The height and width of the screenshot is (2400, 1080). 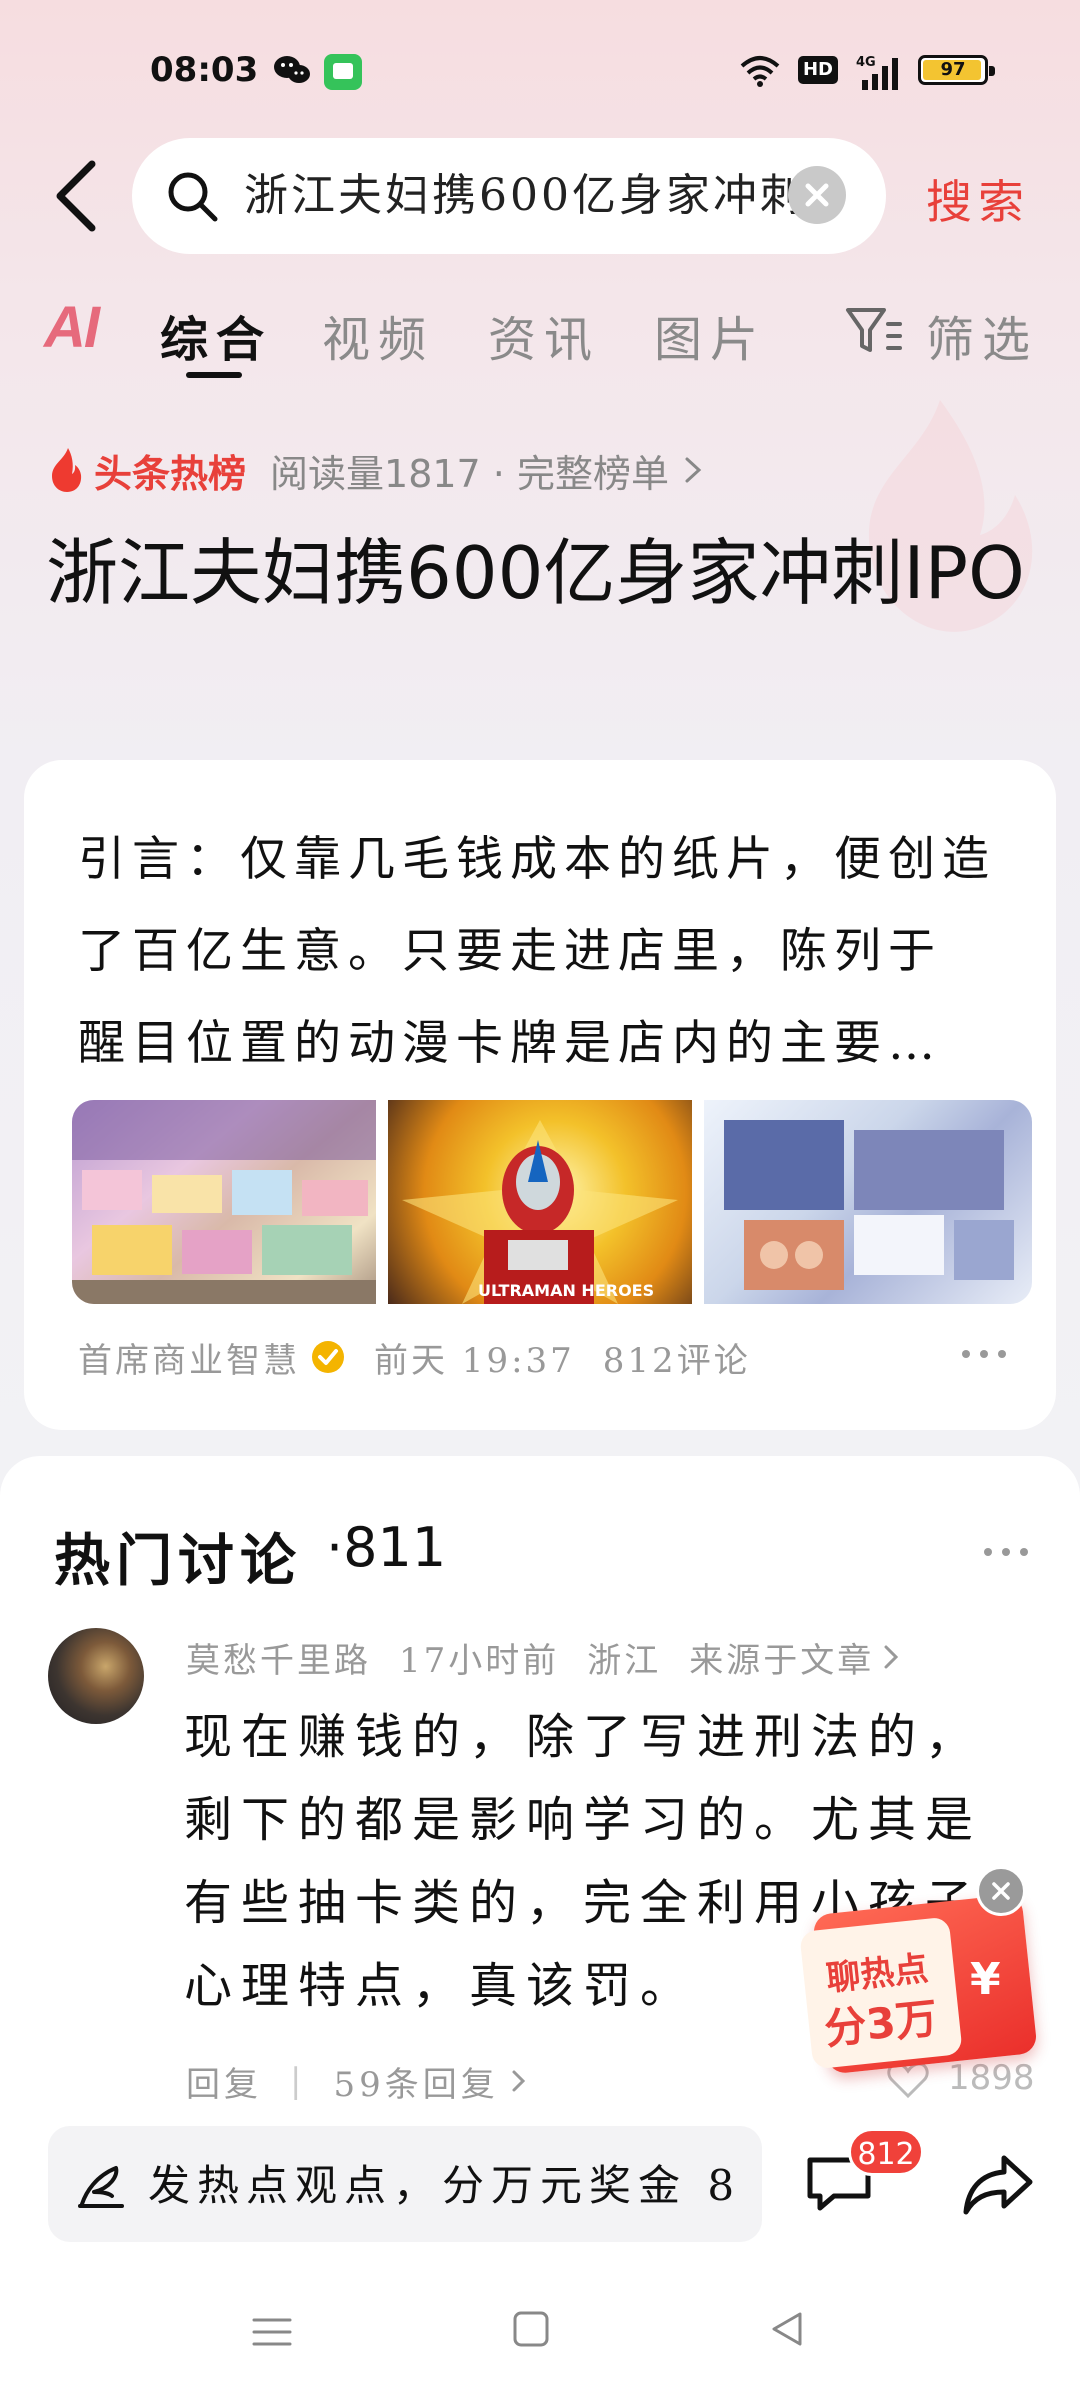 What do you see at coordinates (1001, 1891) in the screenshot?
I see `close-icon` at bounding box center [1001, 1891].